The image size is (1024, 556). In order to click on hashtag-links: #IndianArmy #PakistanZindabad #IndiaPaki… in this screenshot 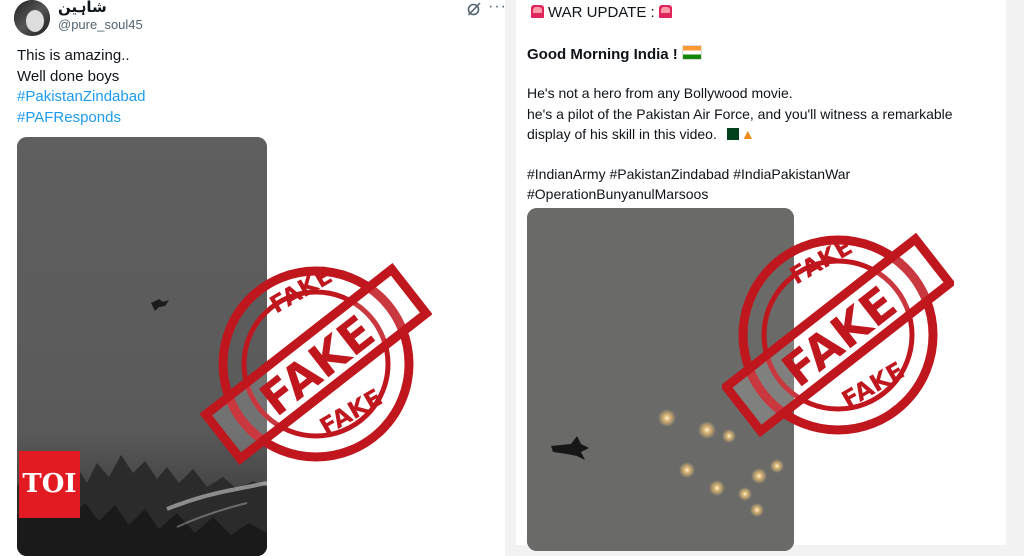, I will do `click(688, 174)`.